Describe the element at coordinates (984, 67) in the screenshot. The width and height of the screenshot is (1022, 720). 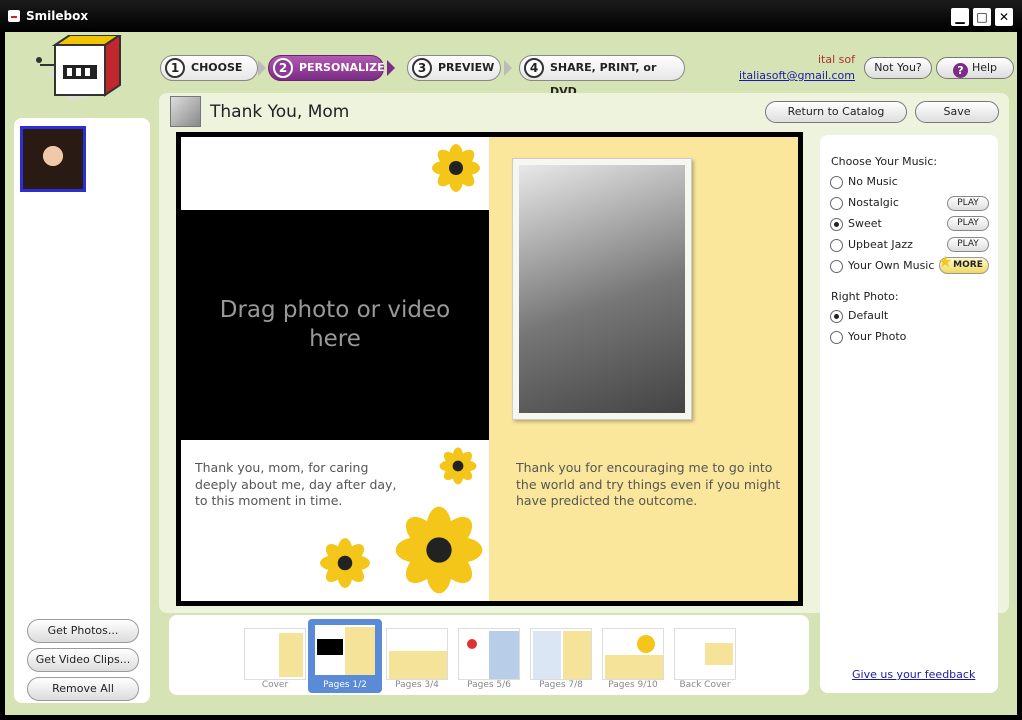
I see `help-label: Help` at that location.